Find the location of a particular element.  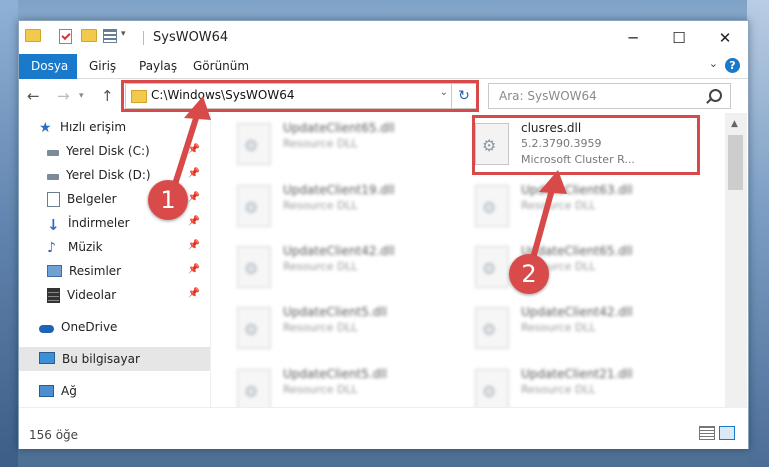

minimize-button: ─ is located at coordinates (633, 37).